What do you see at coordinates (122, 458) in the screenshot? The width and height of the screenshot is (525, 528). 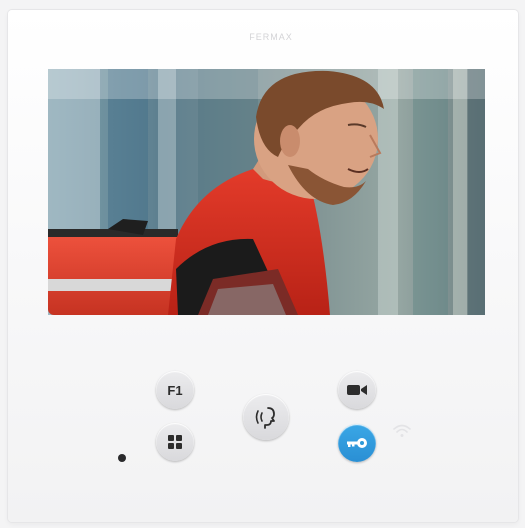 I see `status-led` at bounding box center [122, 458].